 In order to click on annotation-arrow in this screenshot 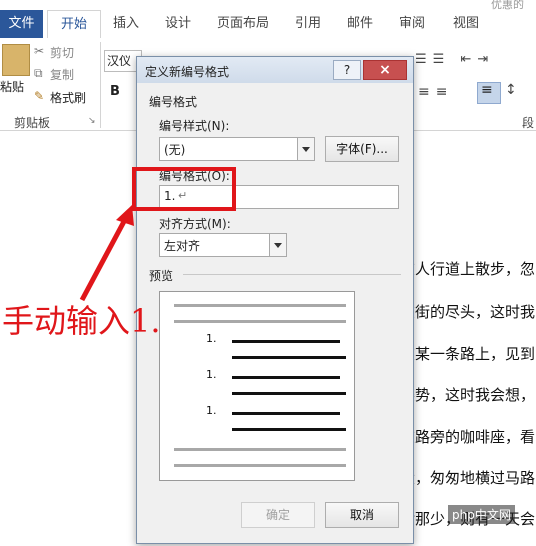, I will do `click(106, 253)`.